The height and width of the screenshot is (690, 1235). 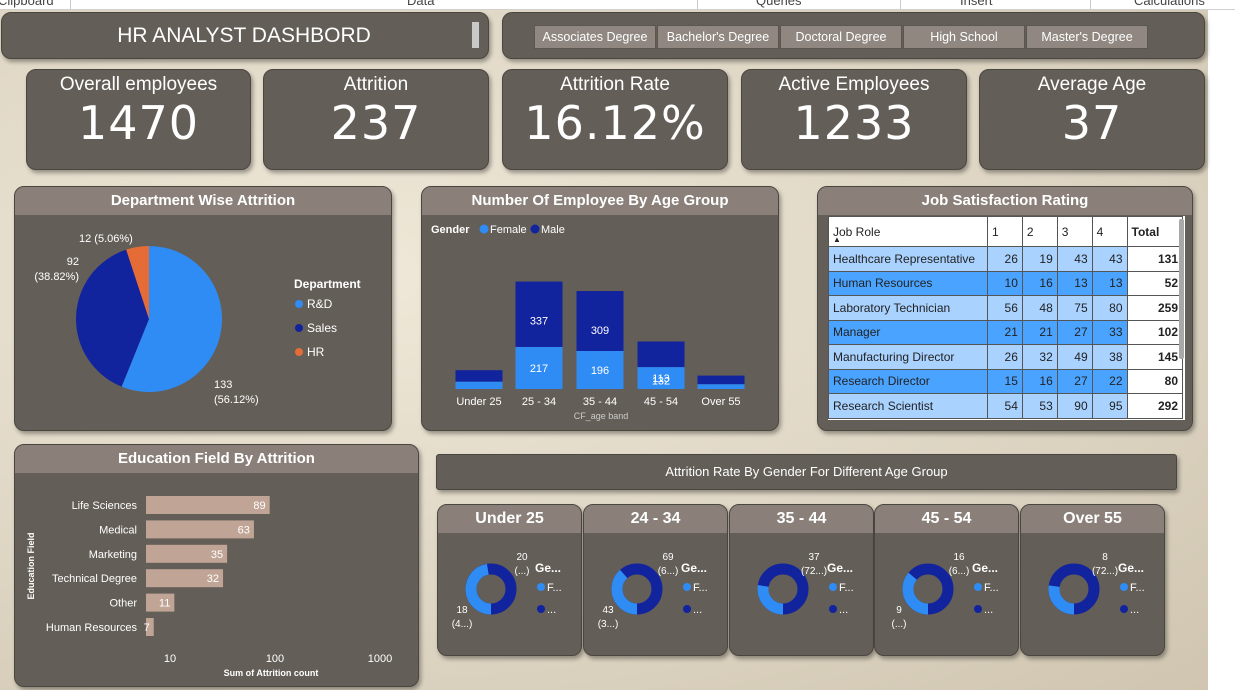 I want to click on kpi-label: Average Age, so click(x=1092, y=84).